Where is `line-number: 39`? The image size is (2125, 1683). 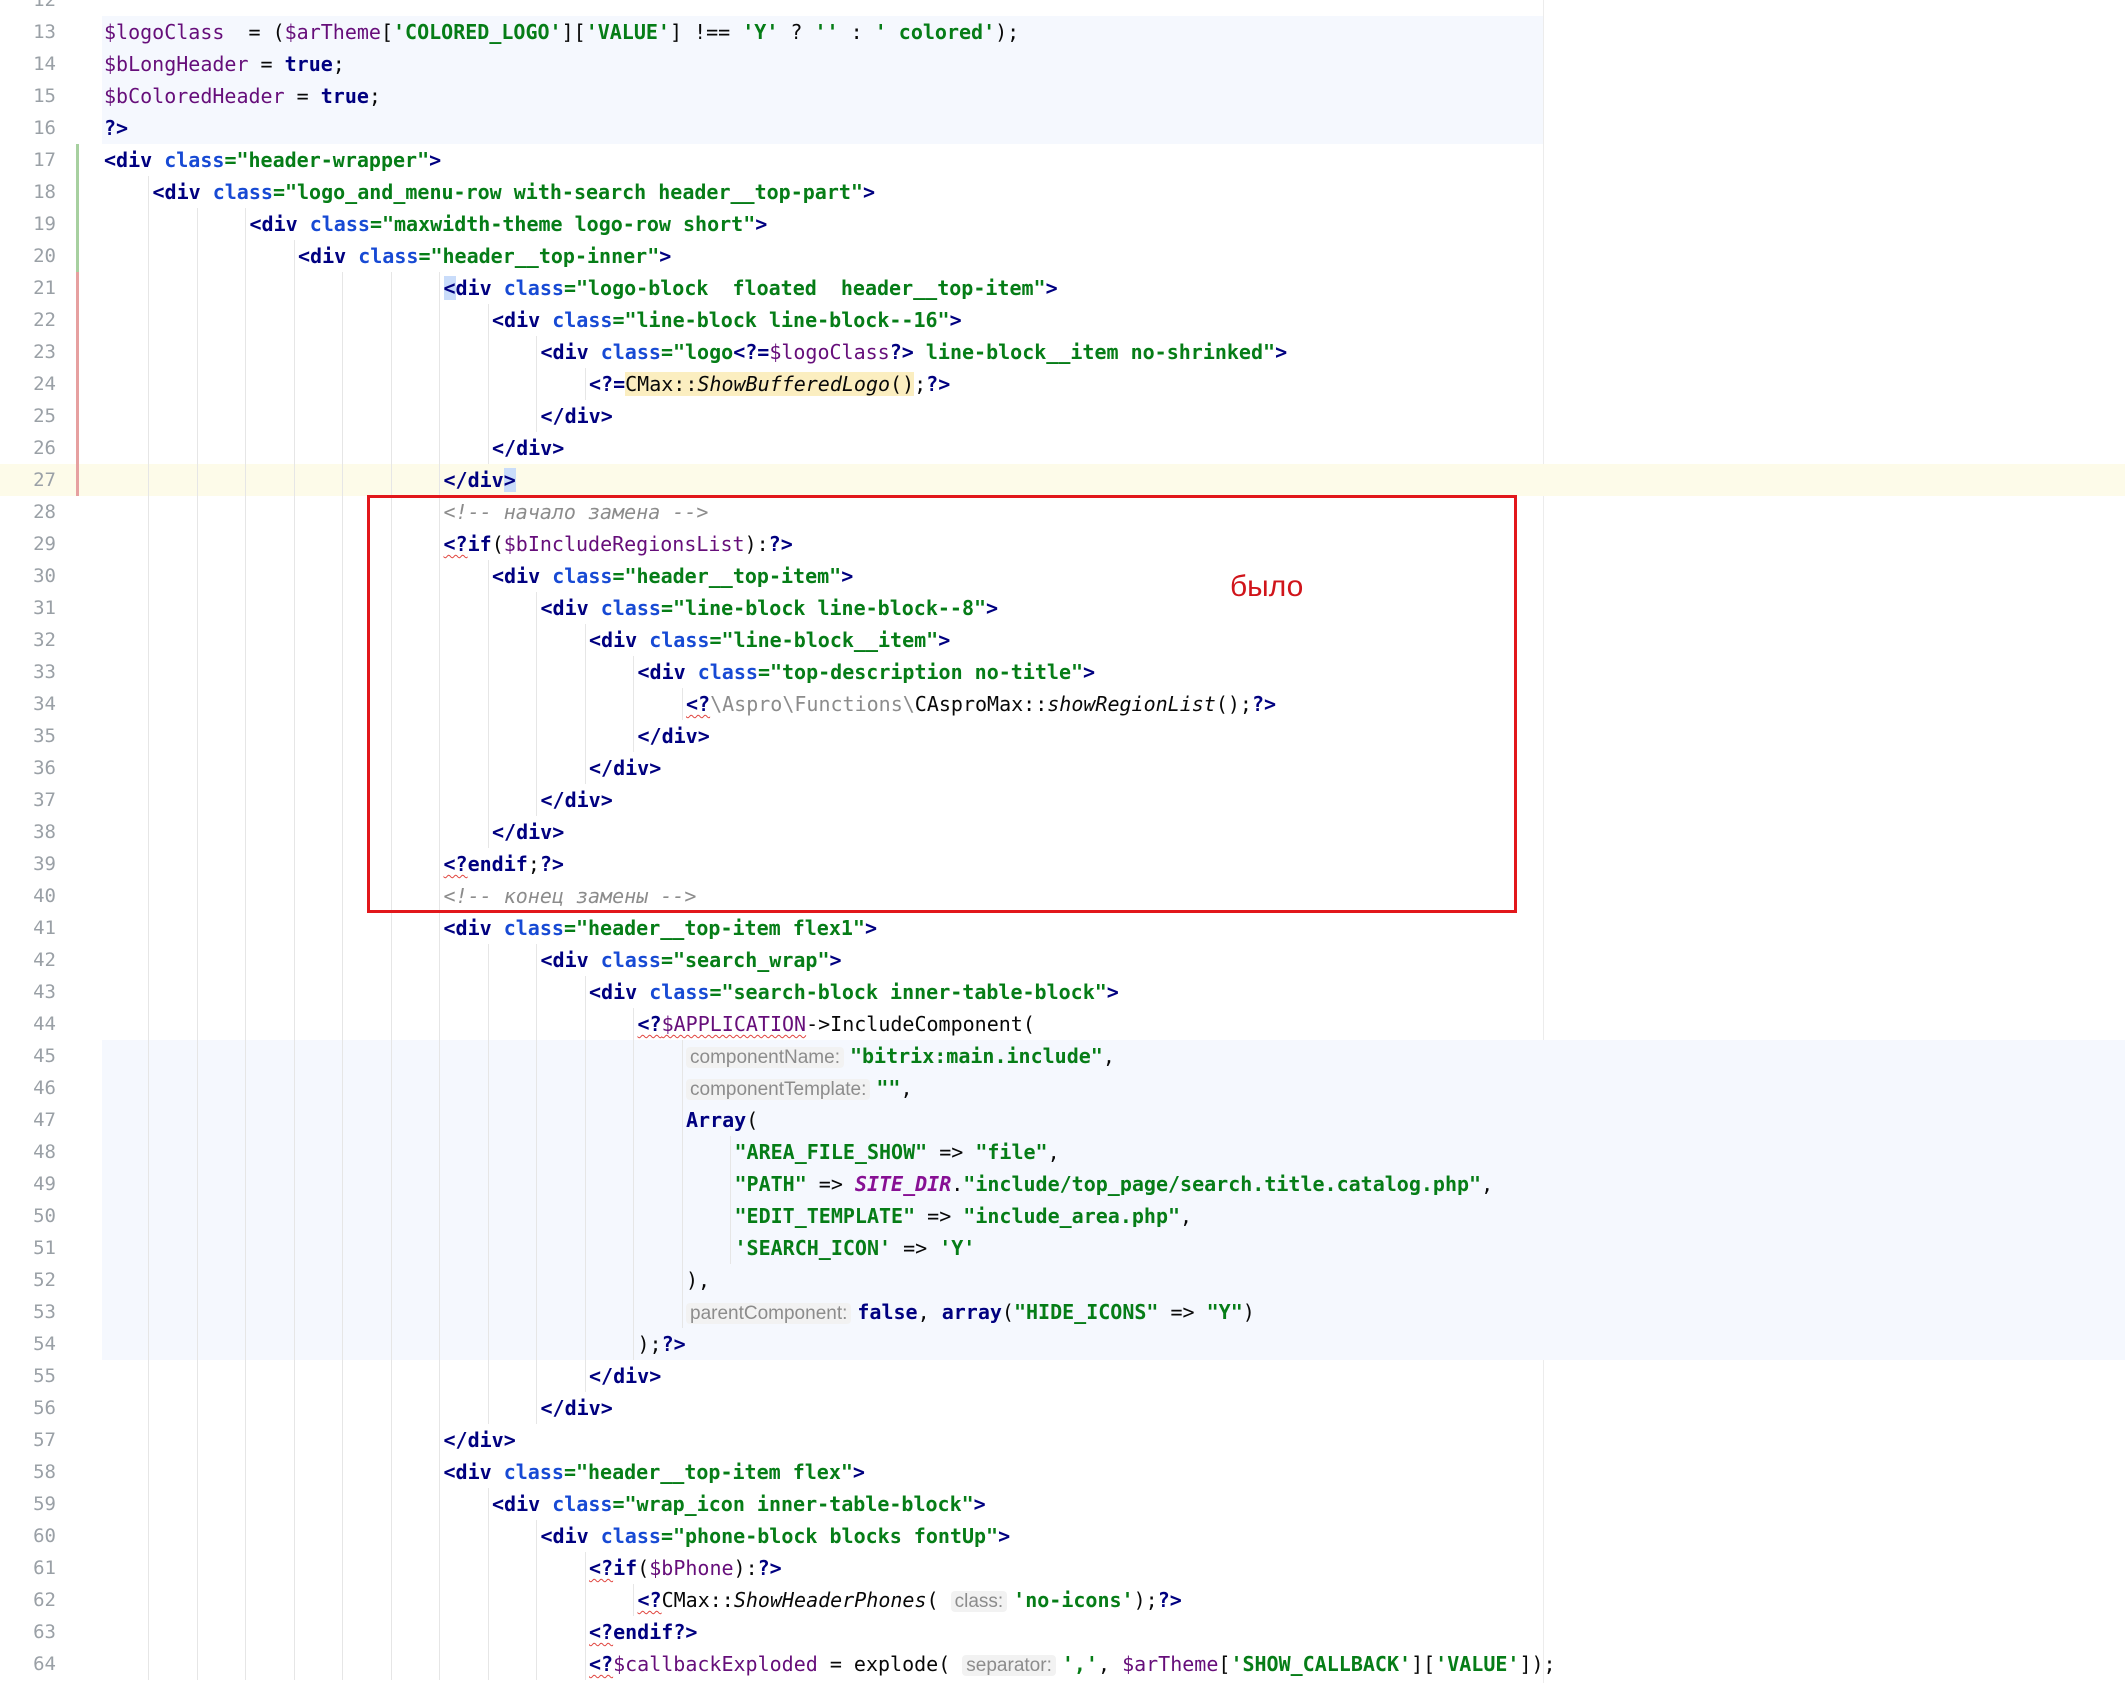 line-number: 39 is located at coordinates (28, 864).